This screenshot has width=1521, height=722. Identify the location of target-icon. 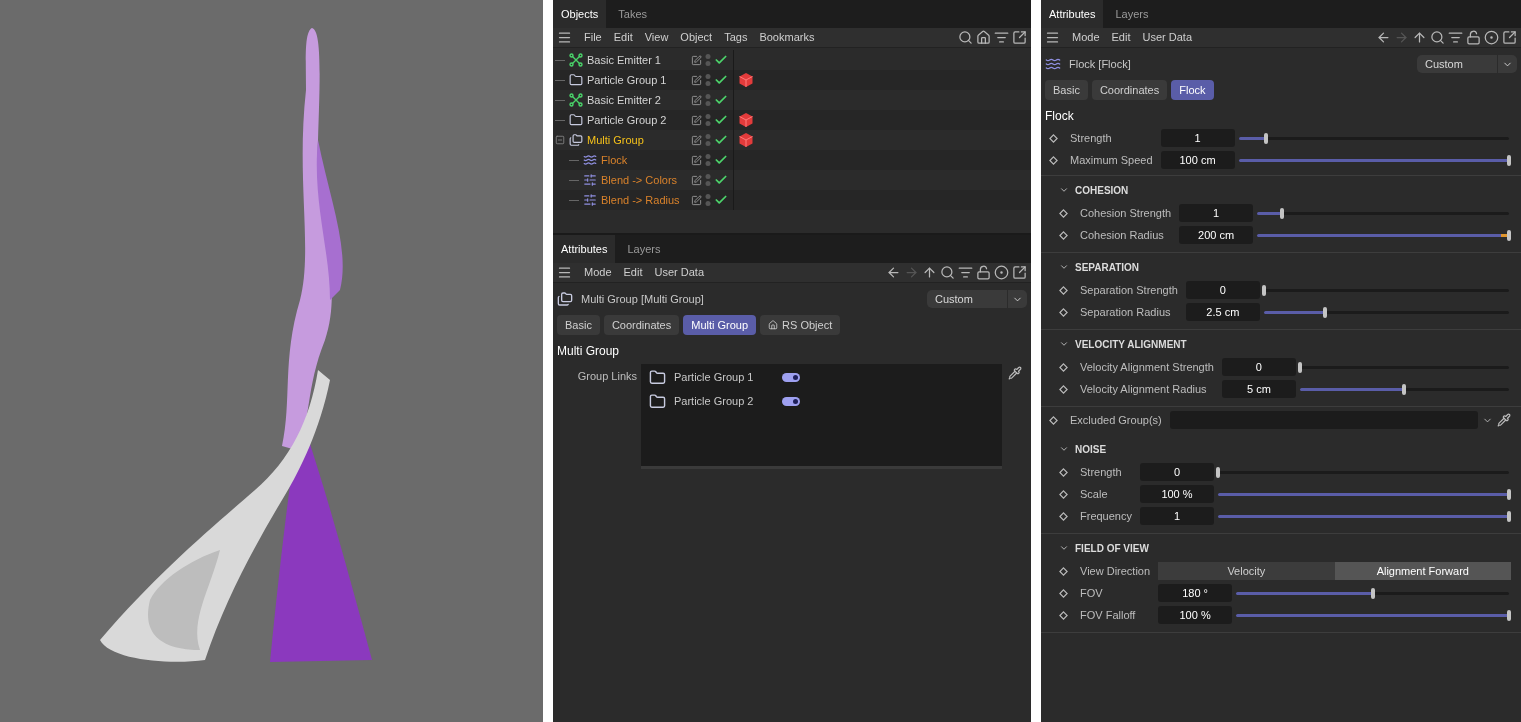
(1491, 37).